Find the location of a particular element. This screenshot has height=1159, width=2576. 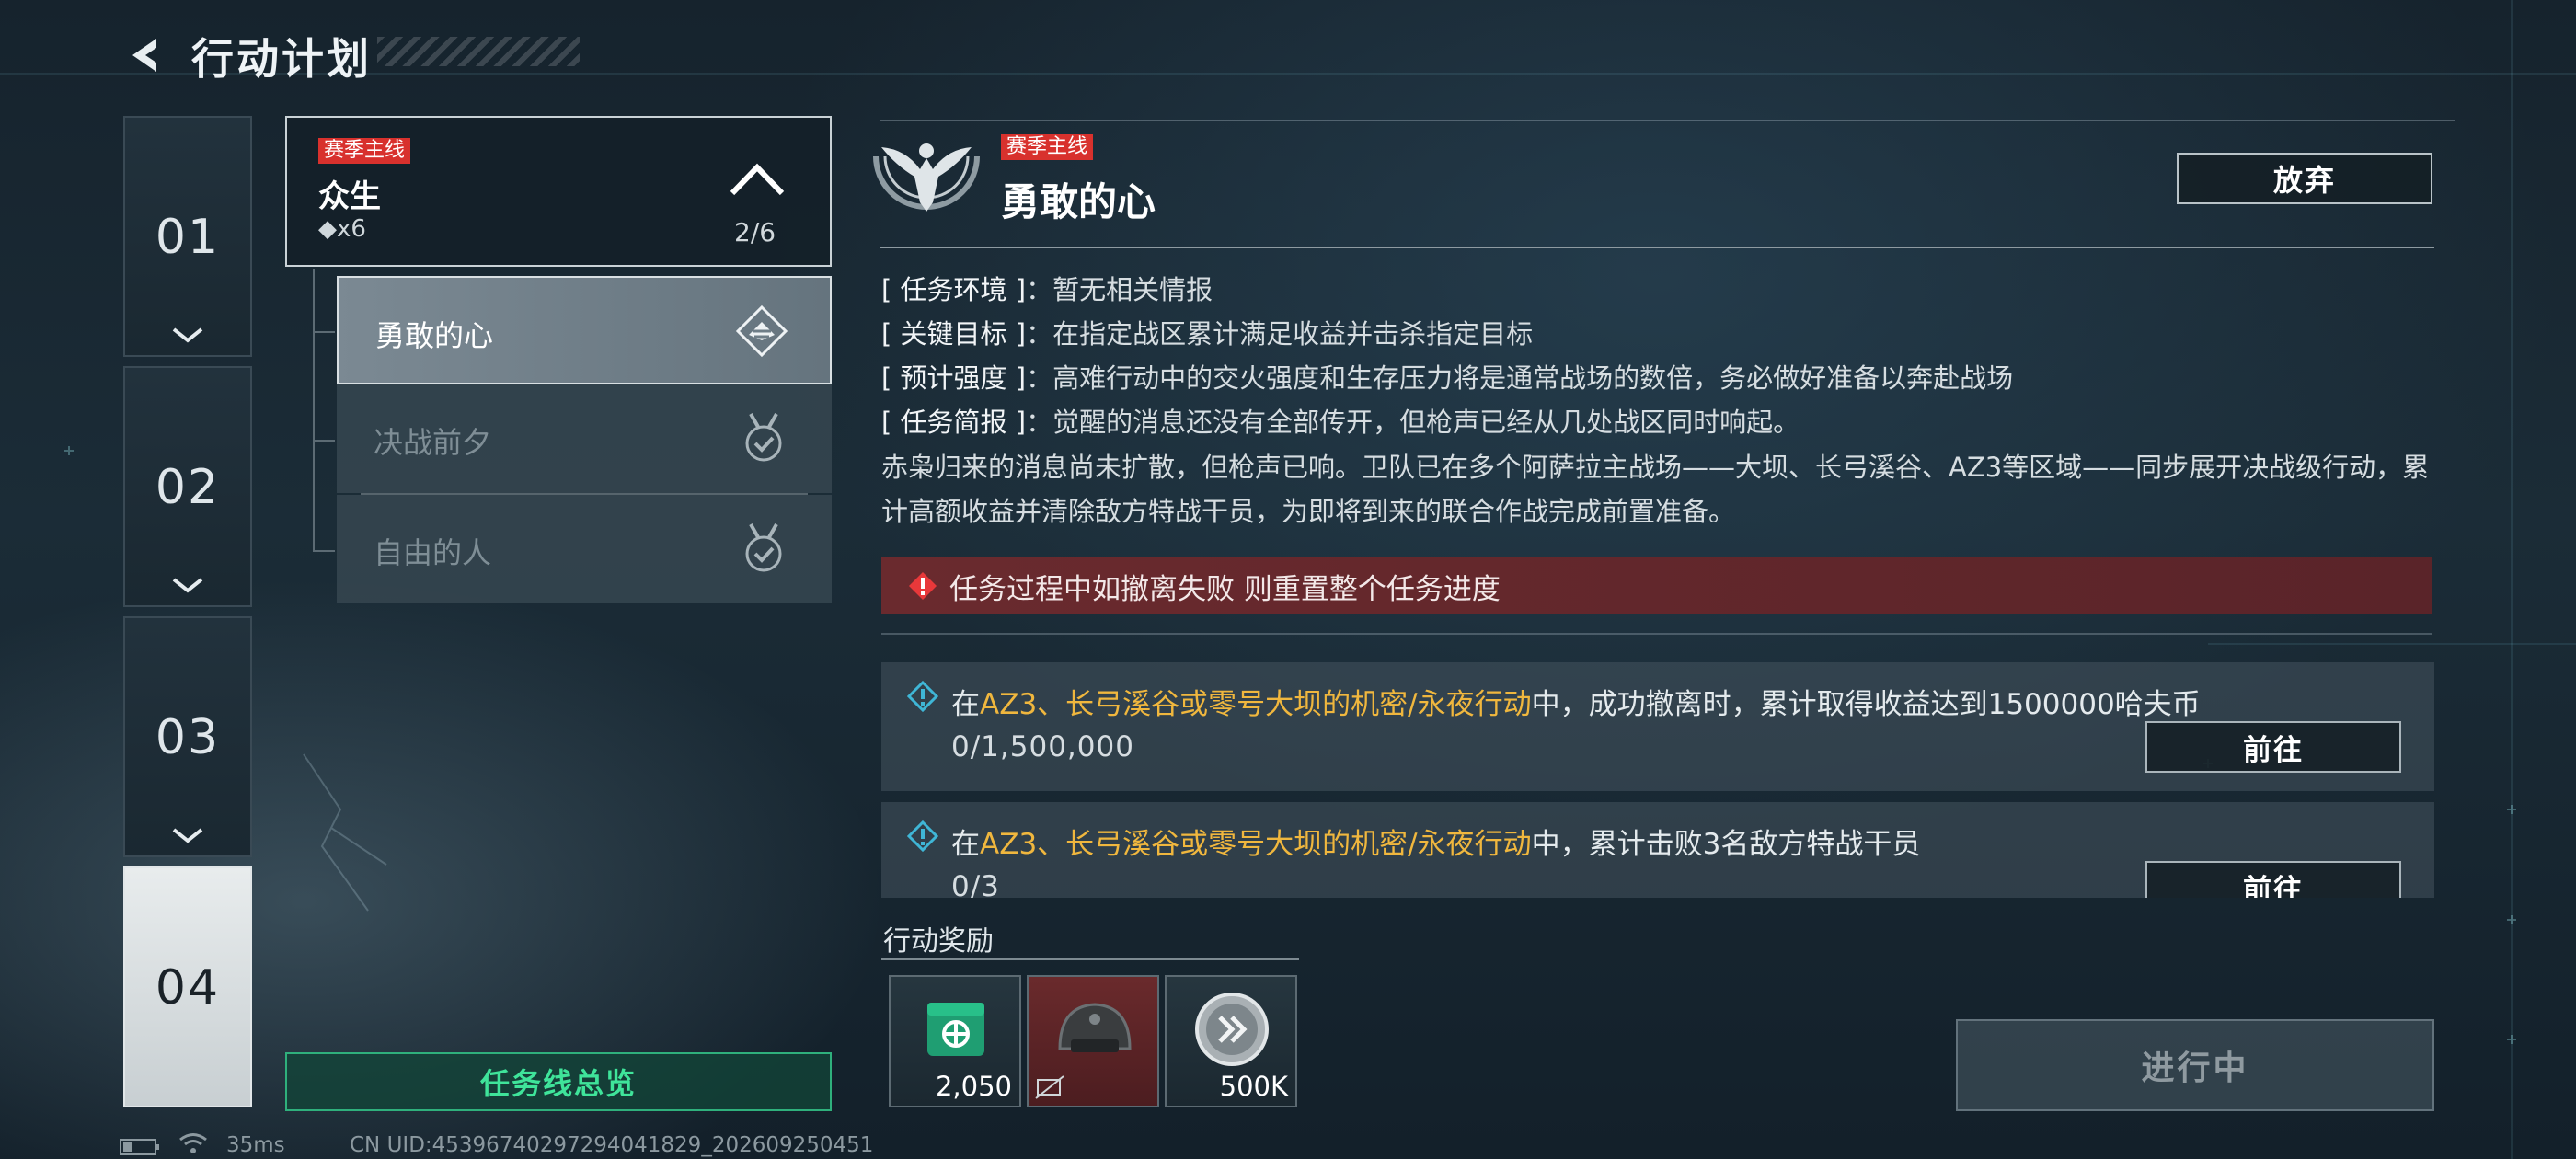

mission-label: 决战前夕 is located at coordinates (433, 442).